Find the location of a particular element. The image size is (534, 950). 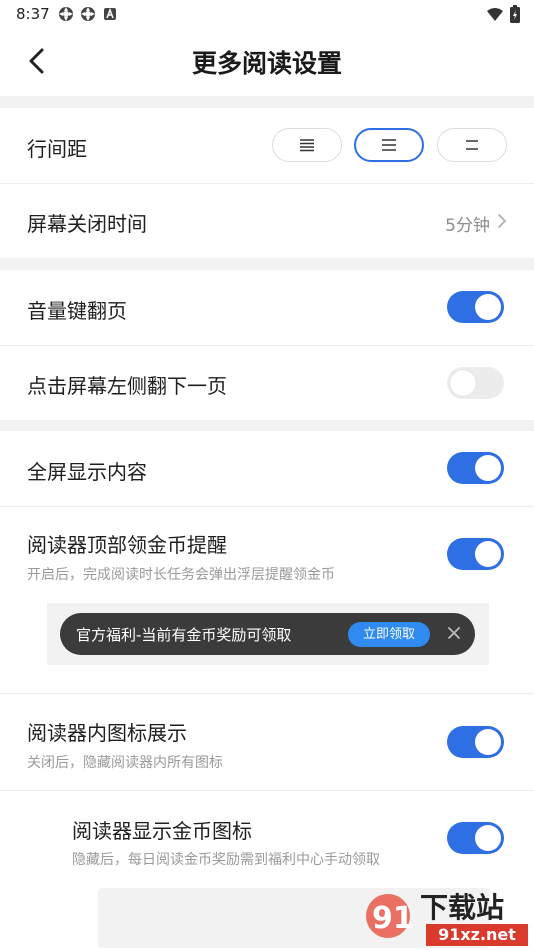

volume-page-turn-toggle is located at coordinates (475, 307).